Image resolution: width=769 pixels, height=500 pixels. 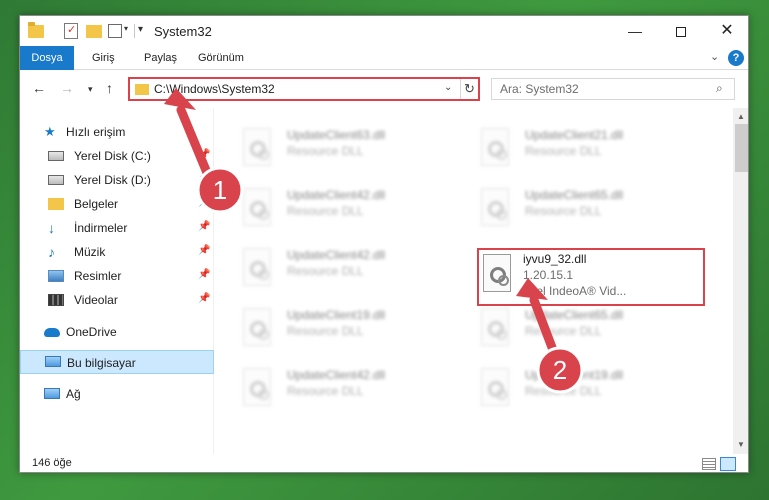 I want to click on sidebar-item-label: Belgeler, so click(x=96, y=204).